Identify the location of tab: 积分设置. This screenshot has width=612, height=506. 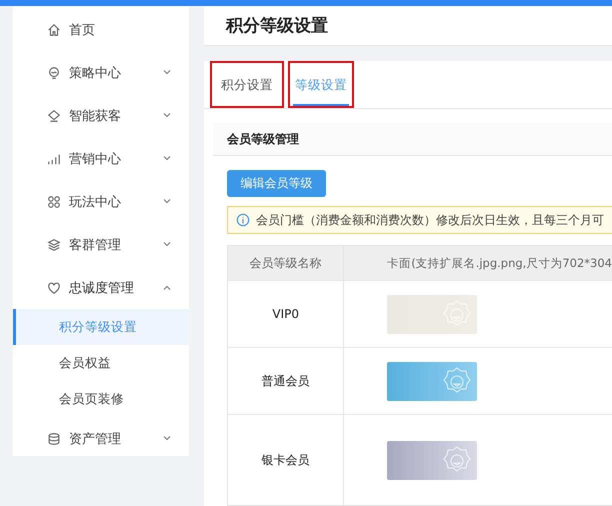
(247, 84).